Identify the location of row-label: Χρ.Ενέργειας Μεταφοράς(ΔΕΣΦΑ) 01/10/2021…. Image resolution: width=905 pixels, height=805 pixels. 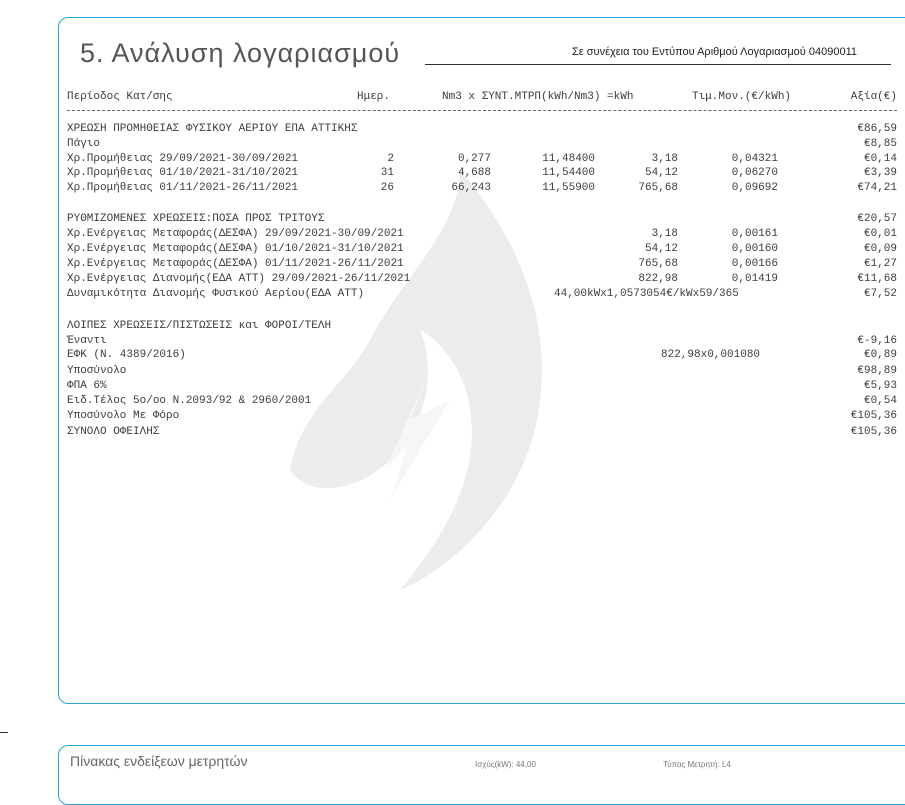
(235, 249).